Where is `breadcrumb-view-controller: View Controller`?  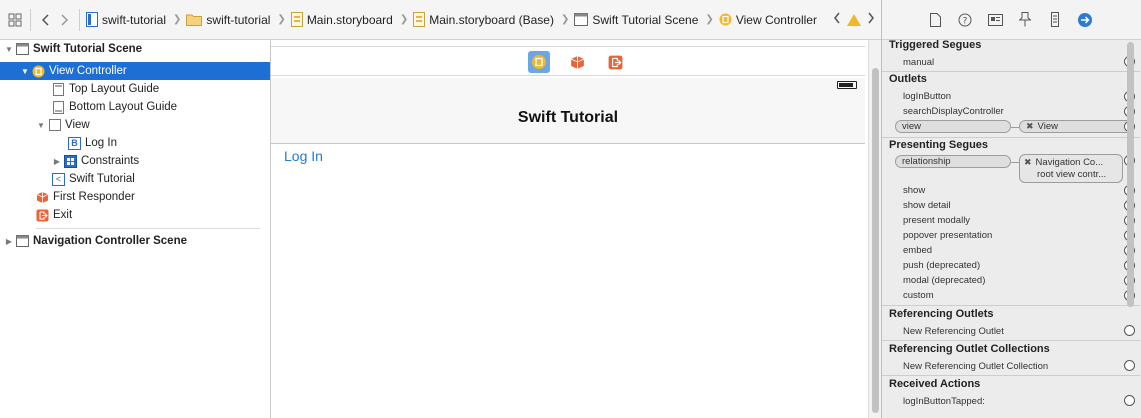 breadcrumb-view-controller: View Controller is located at coordinates (768, 20).